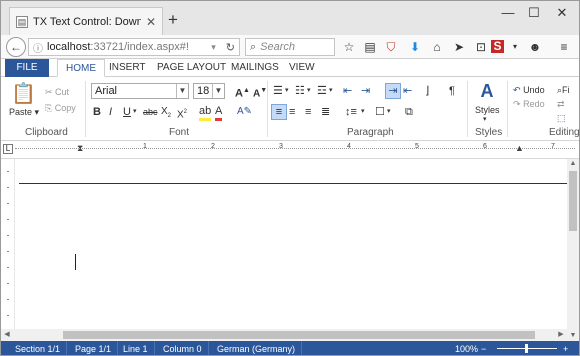 This screenshot has height=356, width=580. I want to click on underline-dropdown-icon: ▾, so click(135, 112).